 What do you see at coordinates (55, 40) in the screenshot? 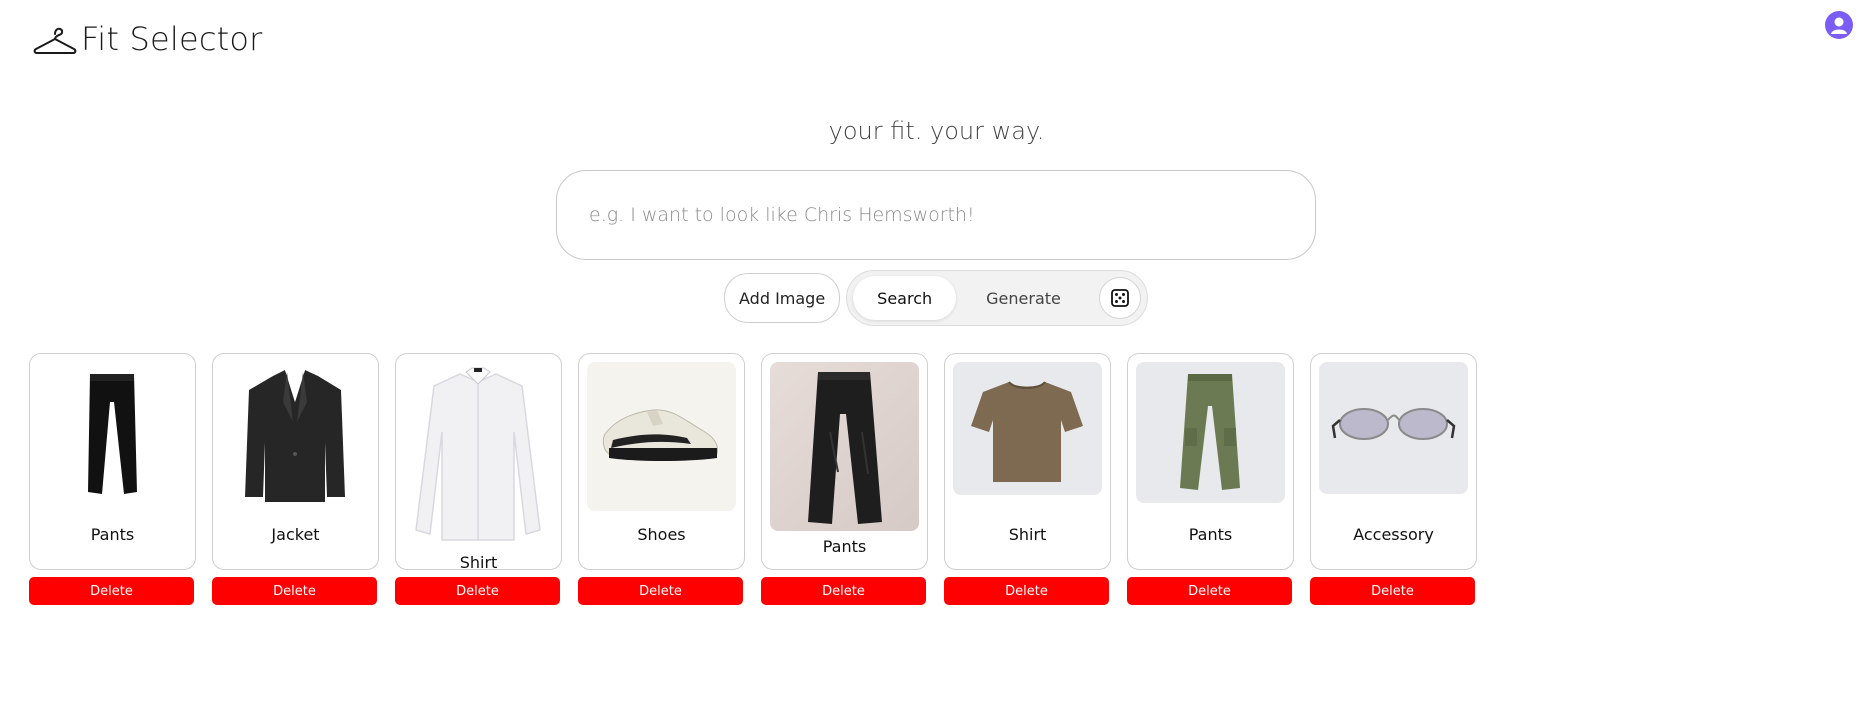
I see `hanger-icon` at bounding box center [55, 40].